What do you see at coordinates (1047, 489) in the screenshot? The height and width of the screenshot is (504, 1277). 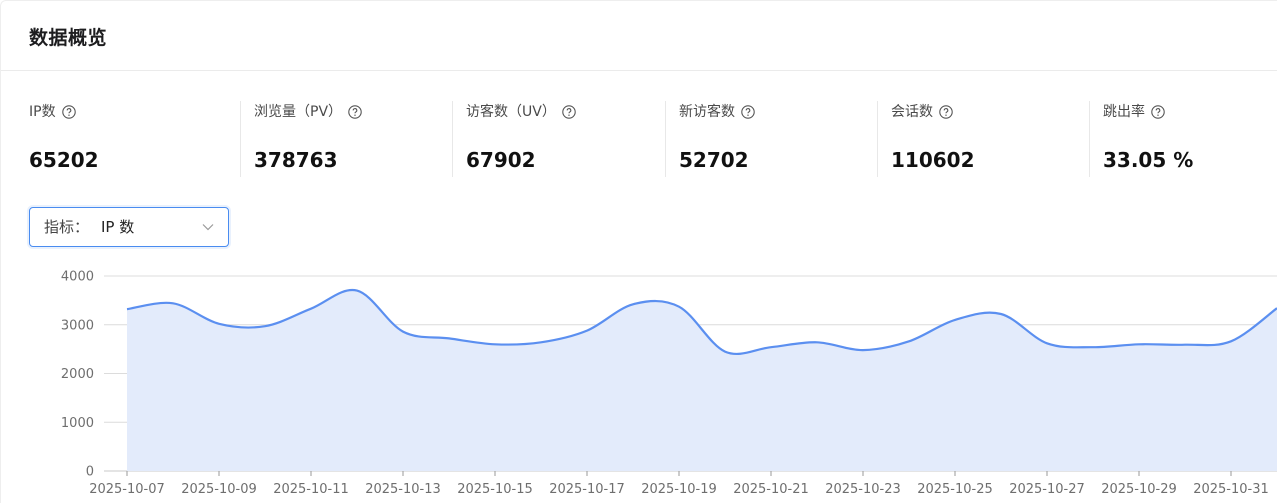 I see `x-tick-label: 2025-10-27` at bounding box center [1047, 489].